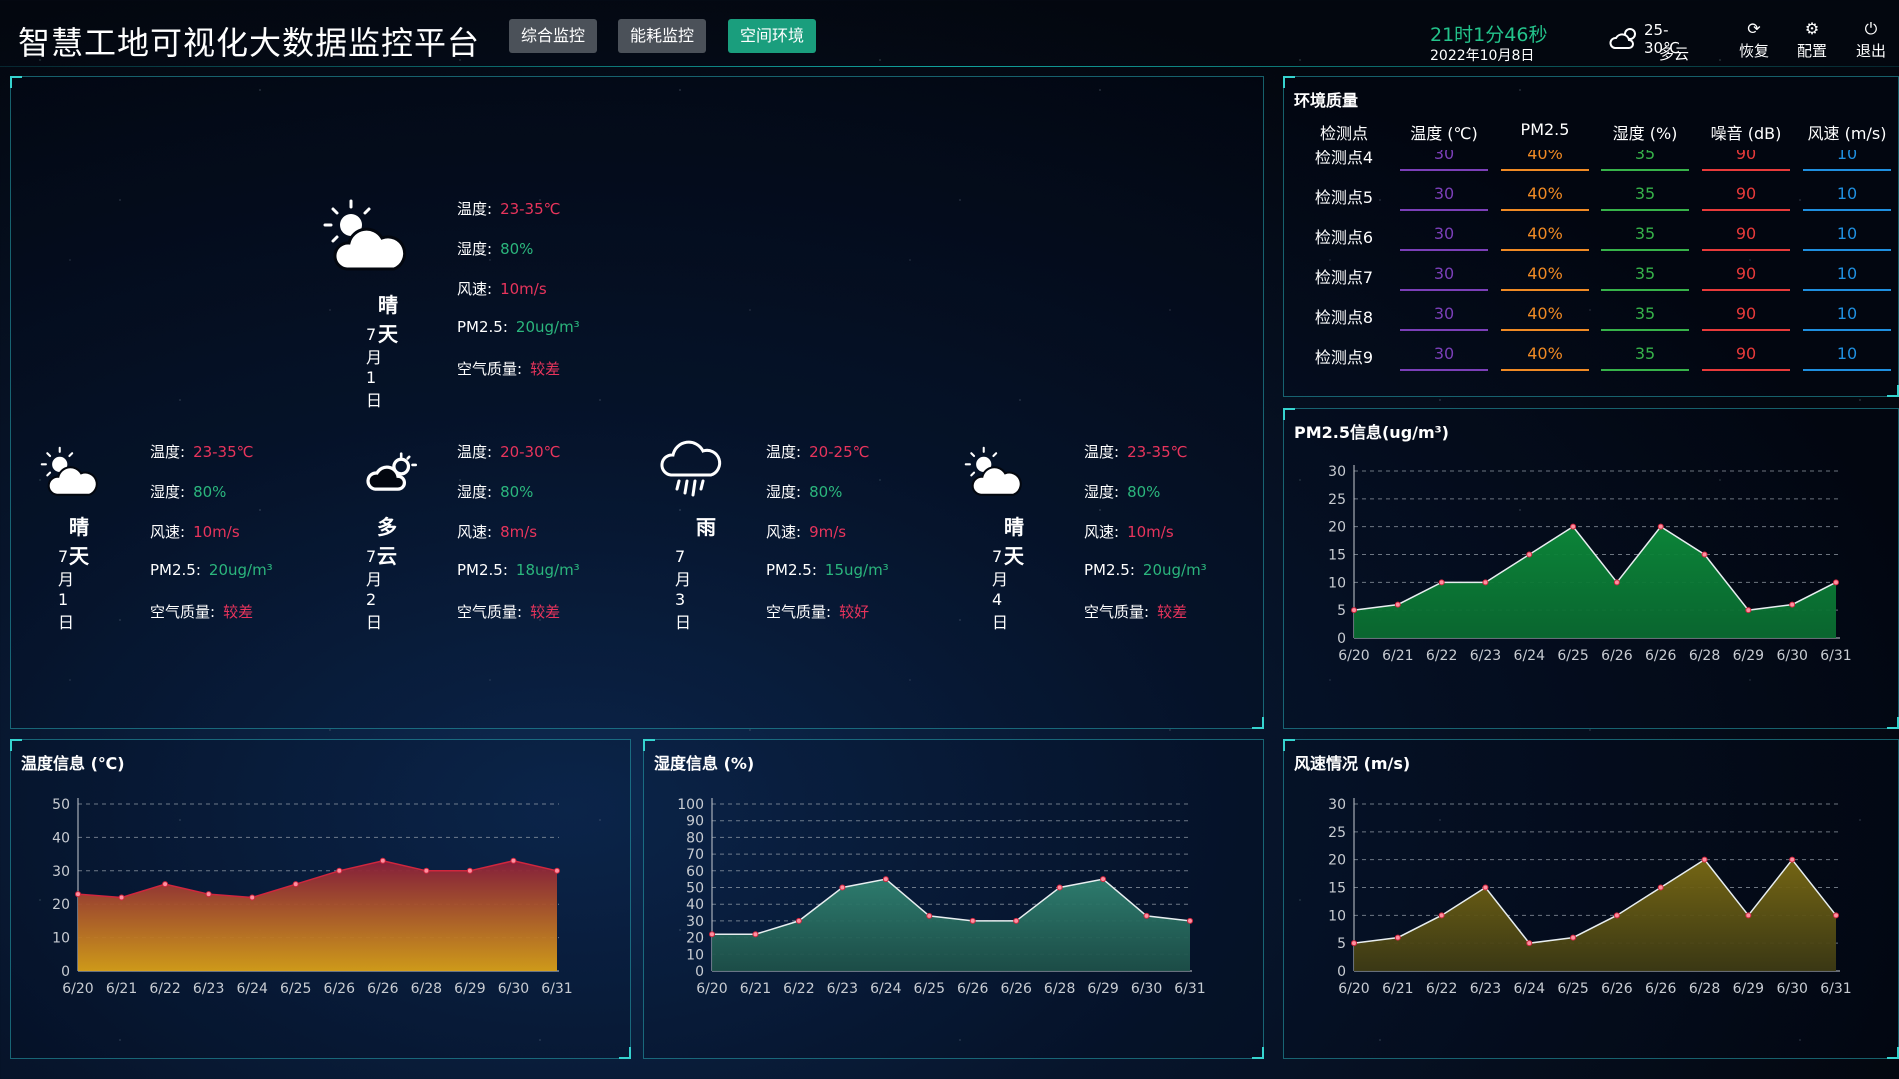  Describe the element at coordinates (1344, 317) in the screenshot. I see `table-row-label: 检测点8` at that location.